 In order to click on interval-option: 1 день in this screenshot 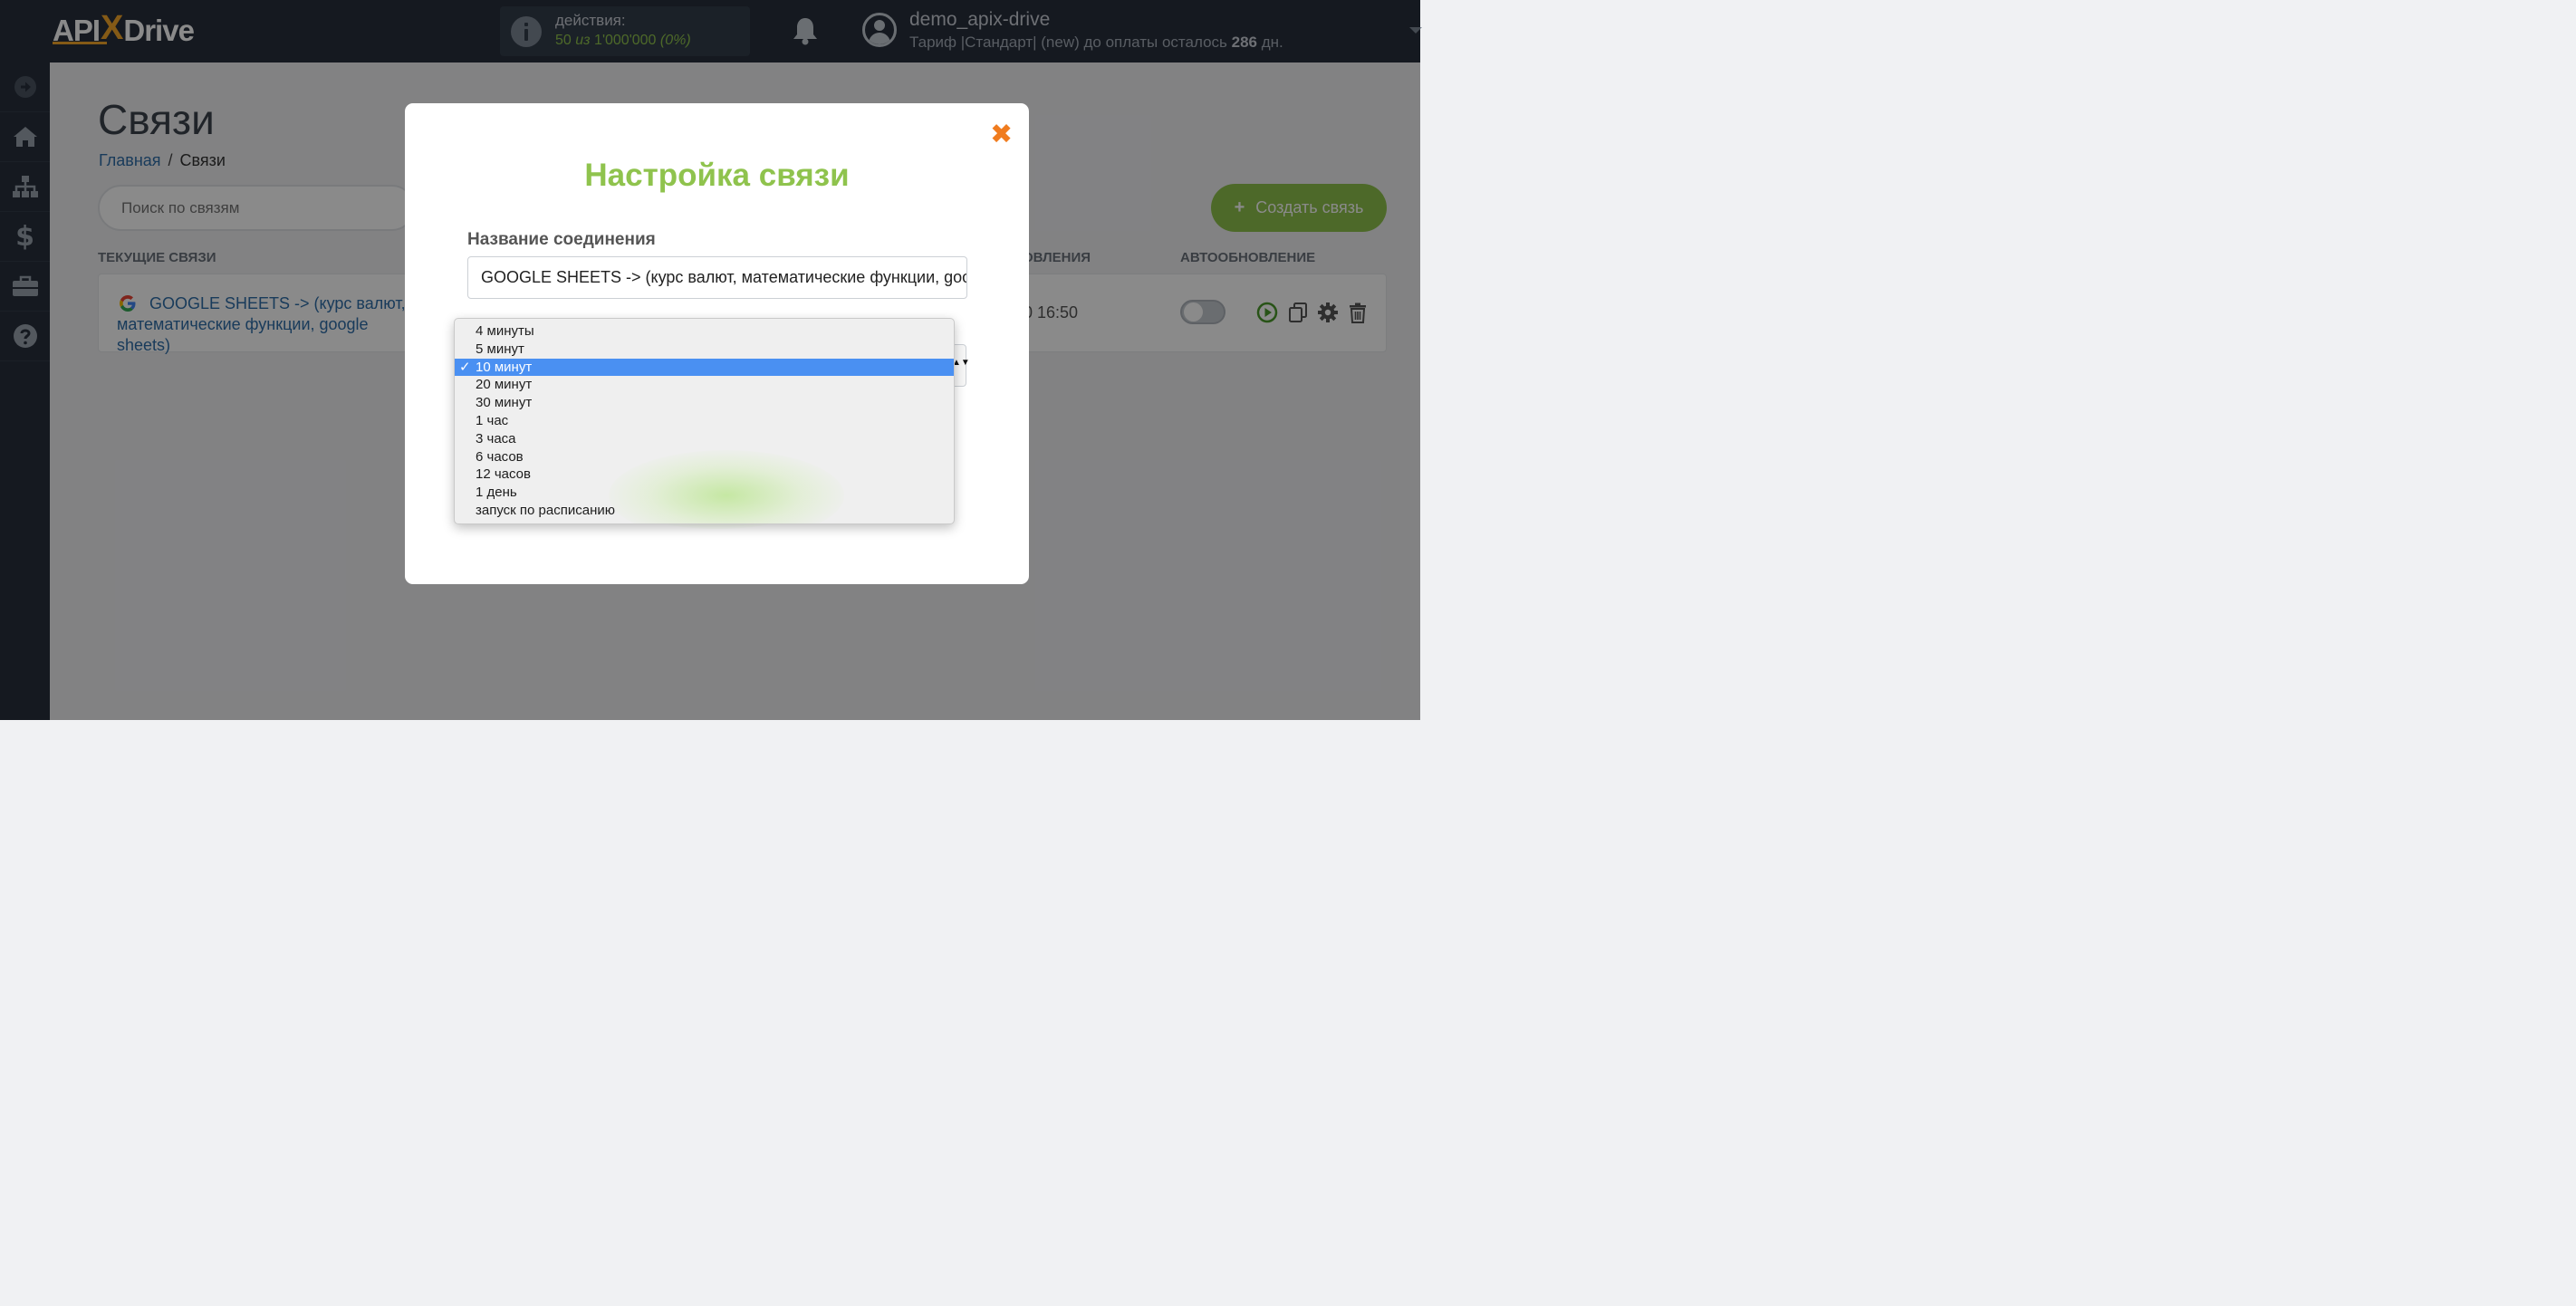, I will do `click(704, 493)`.